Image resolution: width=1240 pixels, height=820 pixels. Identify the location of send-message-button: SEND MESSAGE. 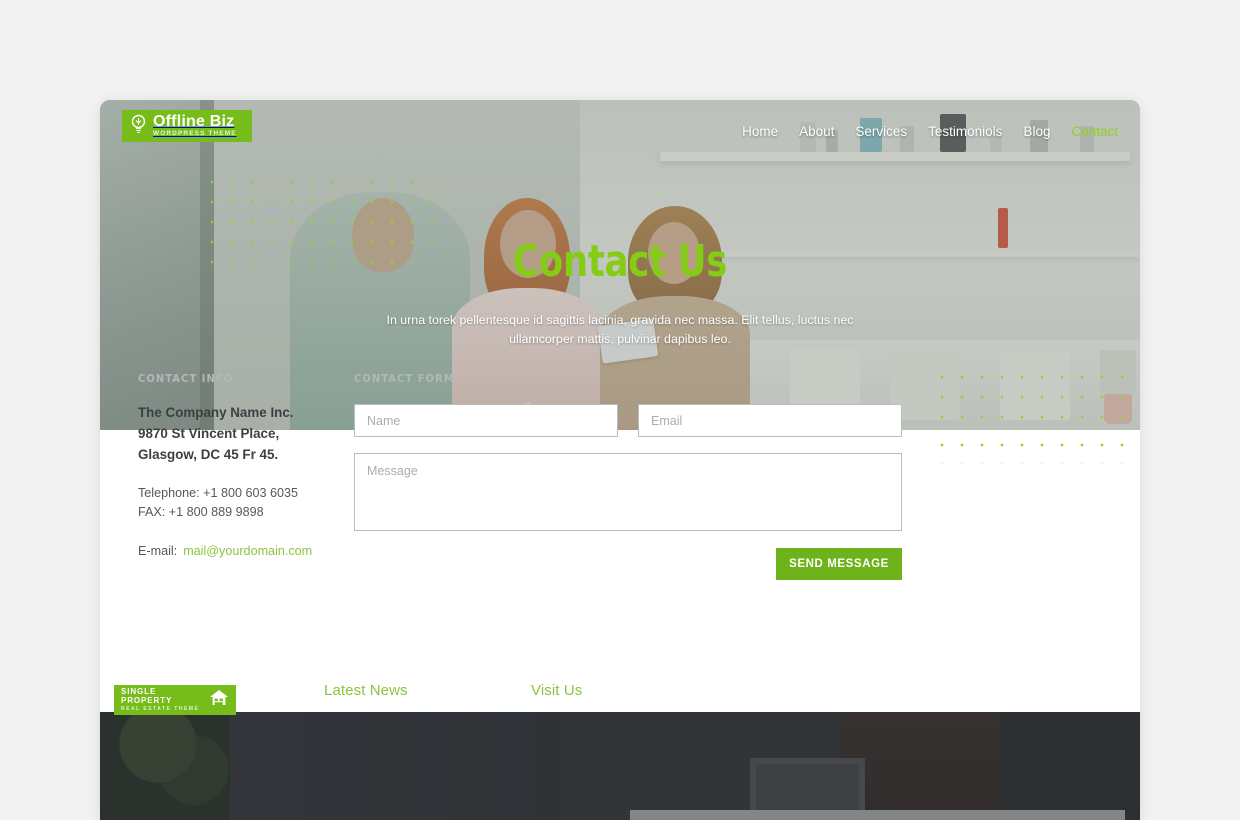
(839, 564).